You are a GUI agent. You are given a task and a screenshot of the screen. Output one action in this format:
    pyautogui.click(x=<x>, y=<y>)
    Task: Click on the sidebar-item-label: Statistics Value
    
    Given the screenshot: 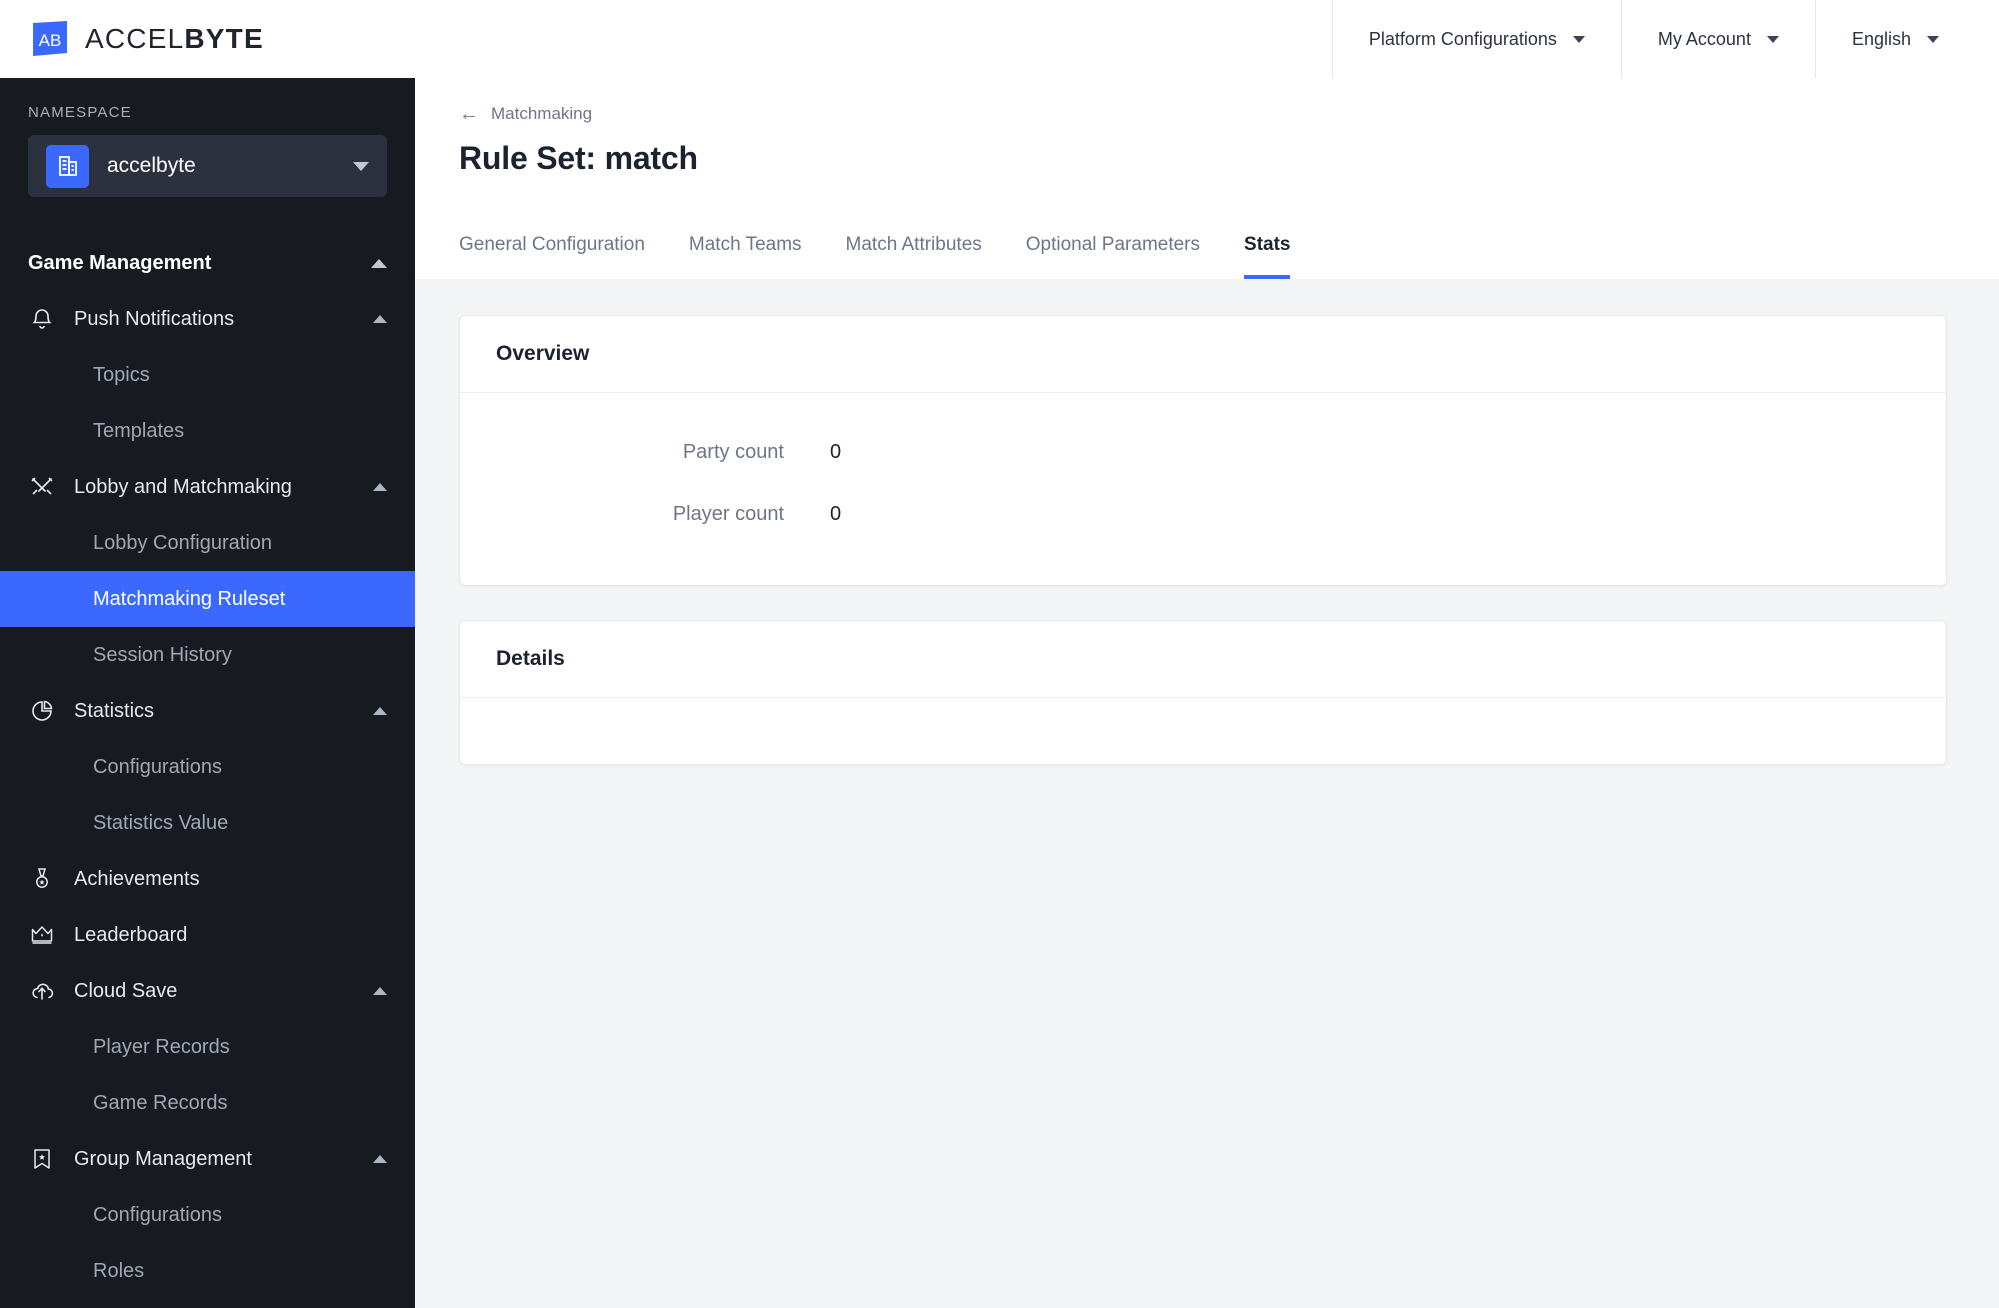 What is the action you would take?
    pyautogui.click(x=161, y=822)
    